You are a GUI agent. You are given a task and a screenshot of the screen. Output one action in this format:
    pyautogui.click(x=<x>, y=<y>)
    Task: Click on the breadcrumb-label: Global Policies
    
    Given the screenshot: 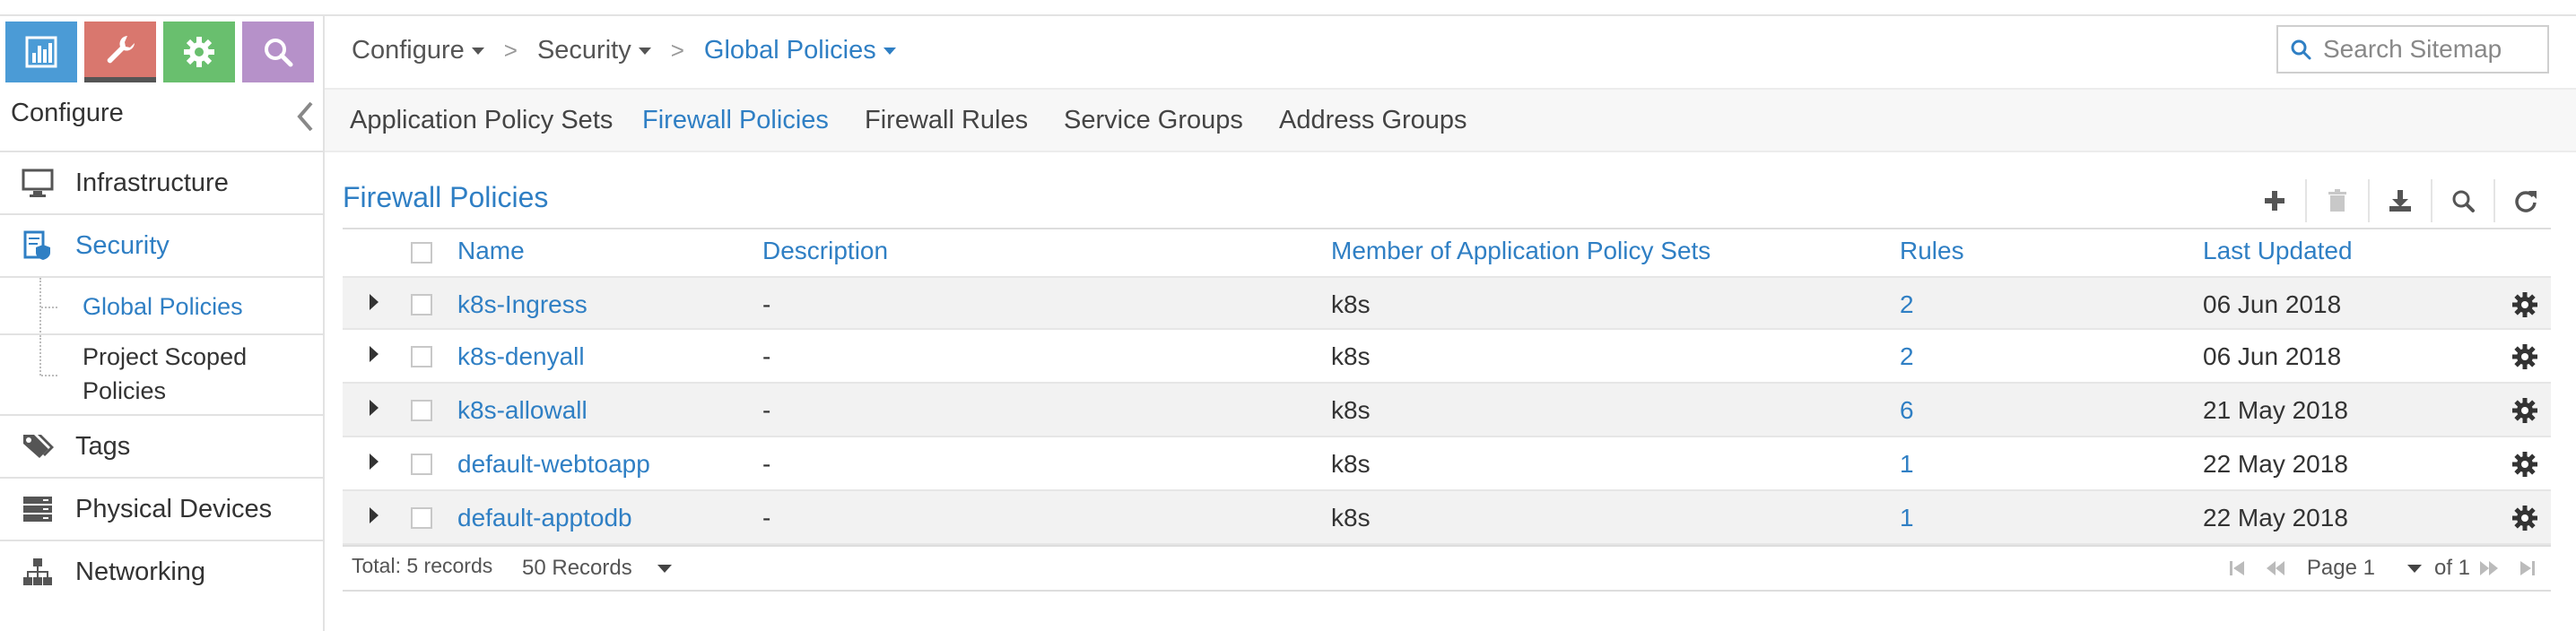 What is the action you would take?
    pyautogui.click(x=789, y=50)
    